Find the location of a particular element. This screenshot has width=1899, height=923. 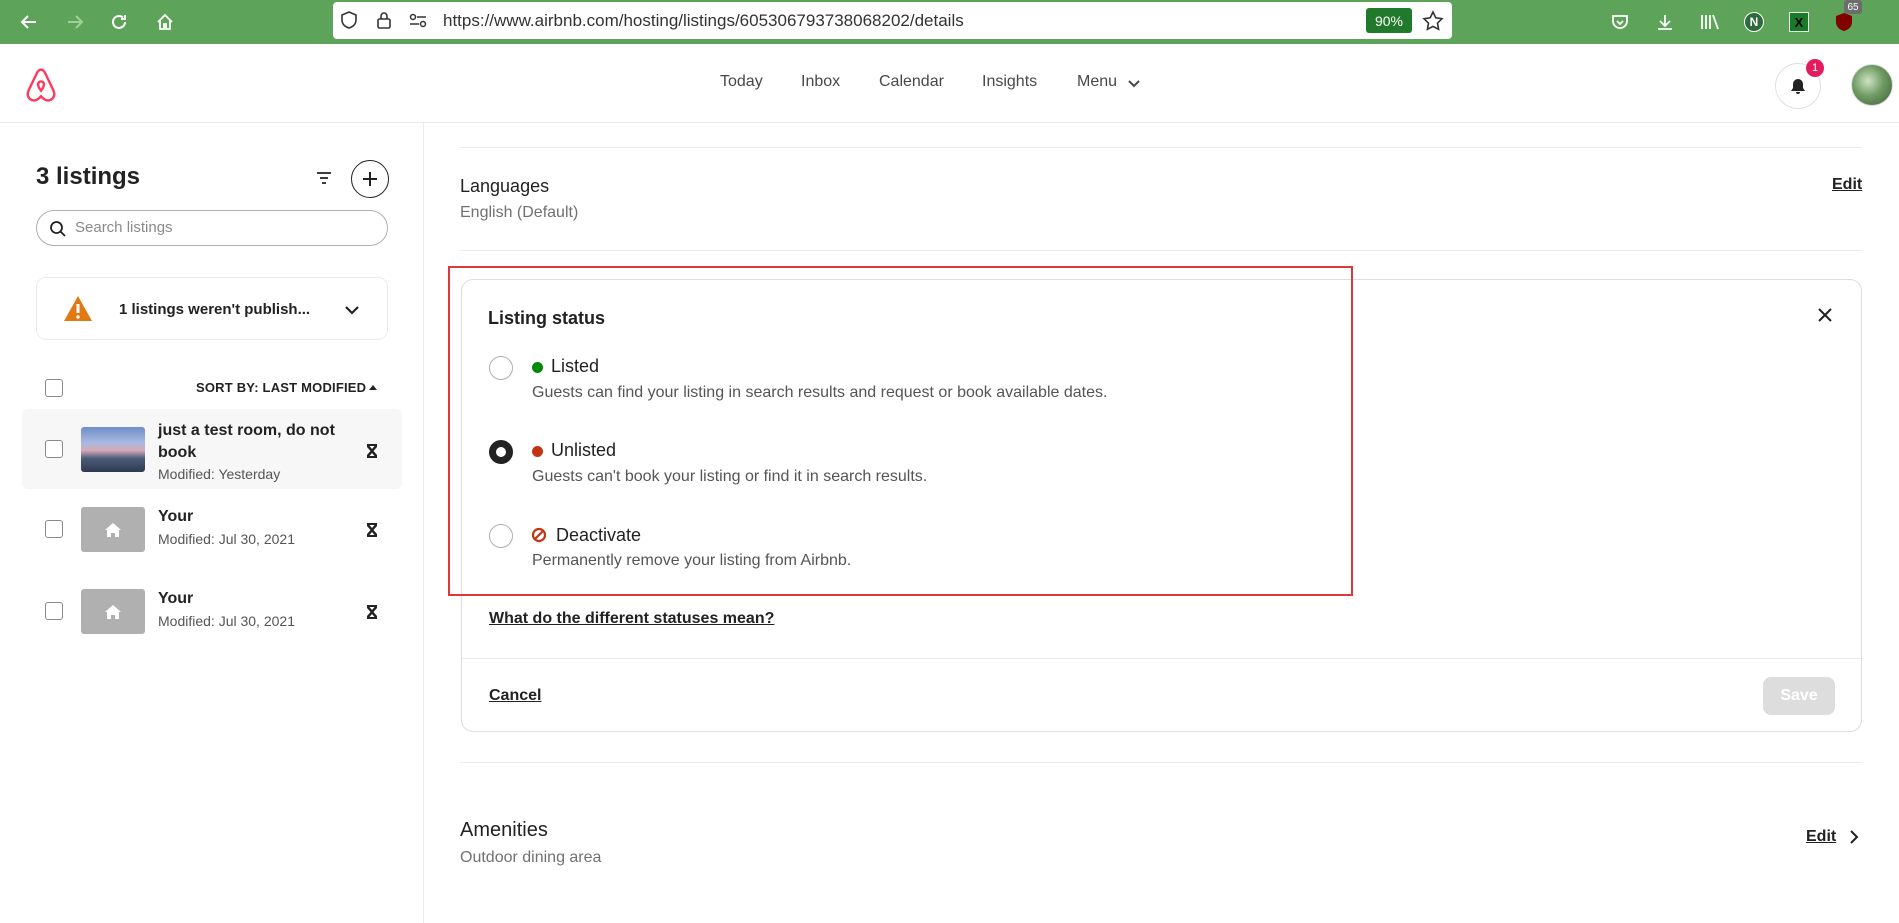

arrow-left-icon is located at coordinates (28, 22).